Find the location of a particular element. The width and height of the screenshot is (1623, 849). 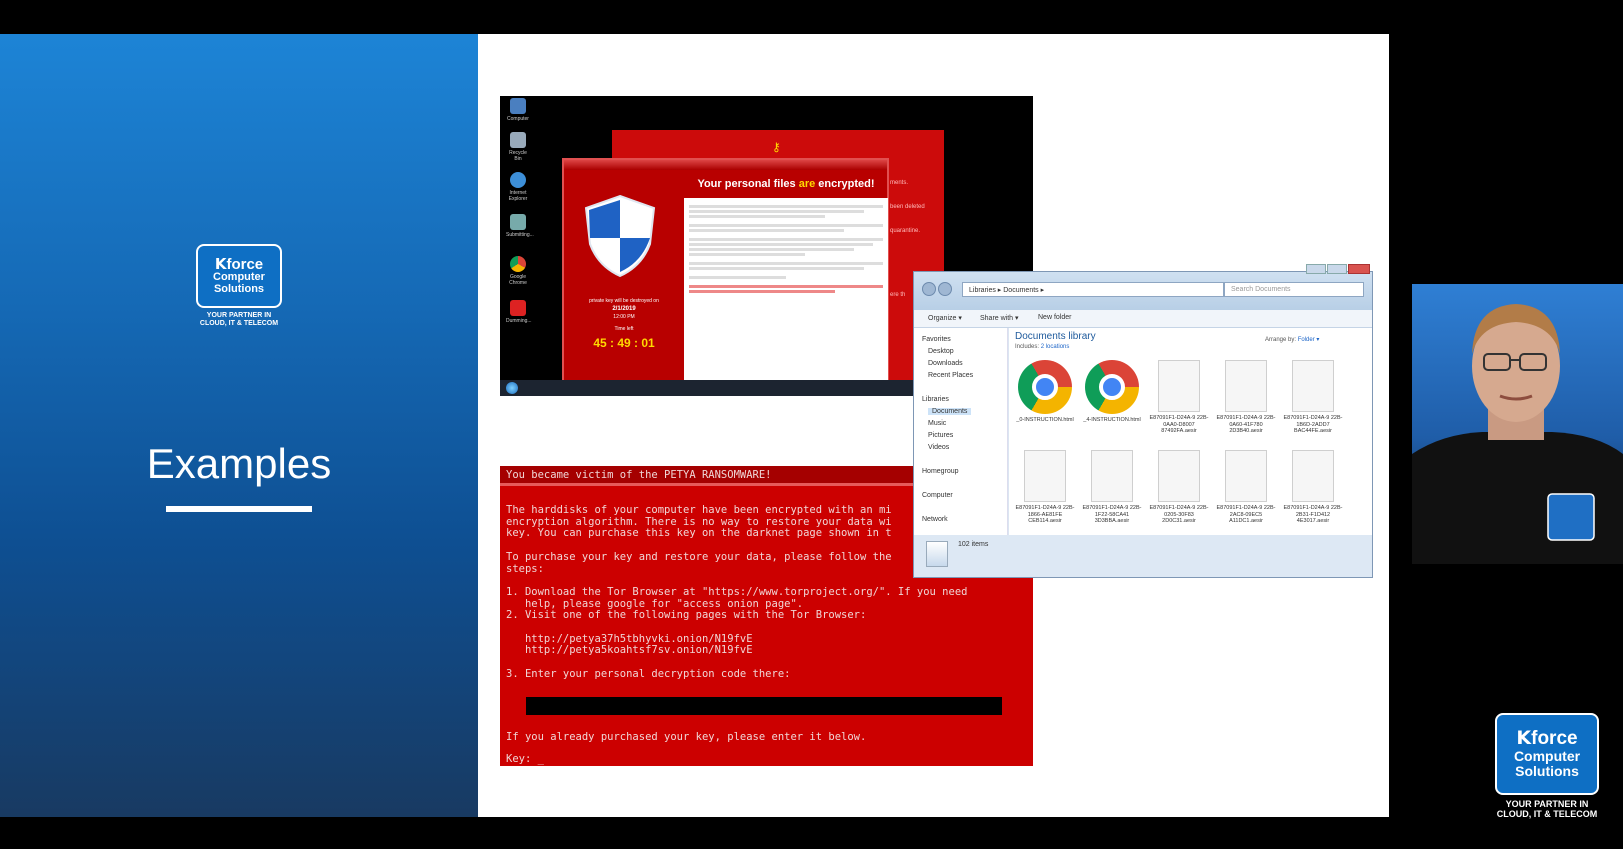

nav-pictures: Pictures is located at coordinates (940, 435).